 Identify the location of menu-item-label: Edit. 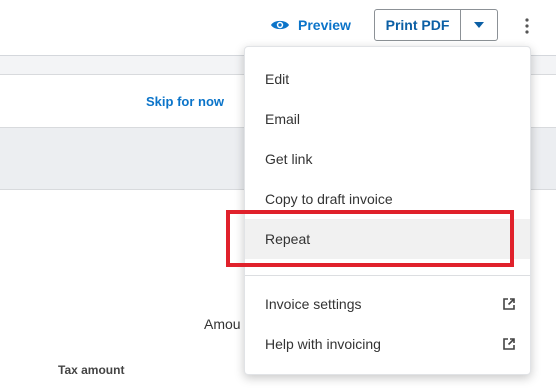
(277, 79).